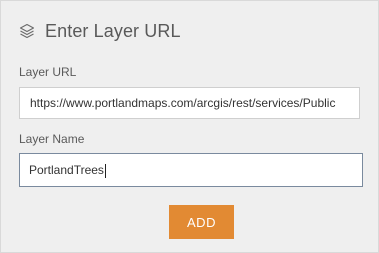  What do you see at coordinates (113, 30) in the screenshot?
I see `panel-title: Enter Layer URL` at bounding box center [113, 30].